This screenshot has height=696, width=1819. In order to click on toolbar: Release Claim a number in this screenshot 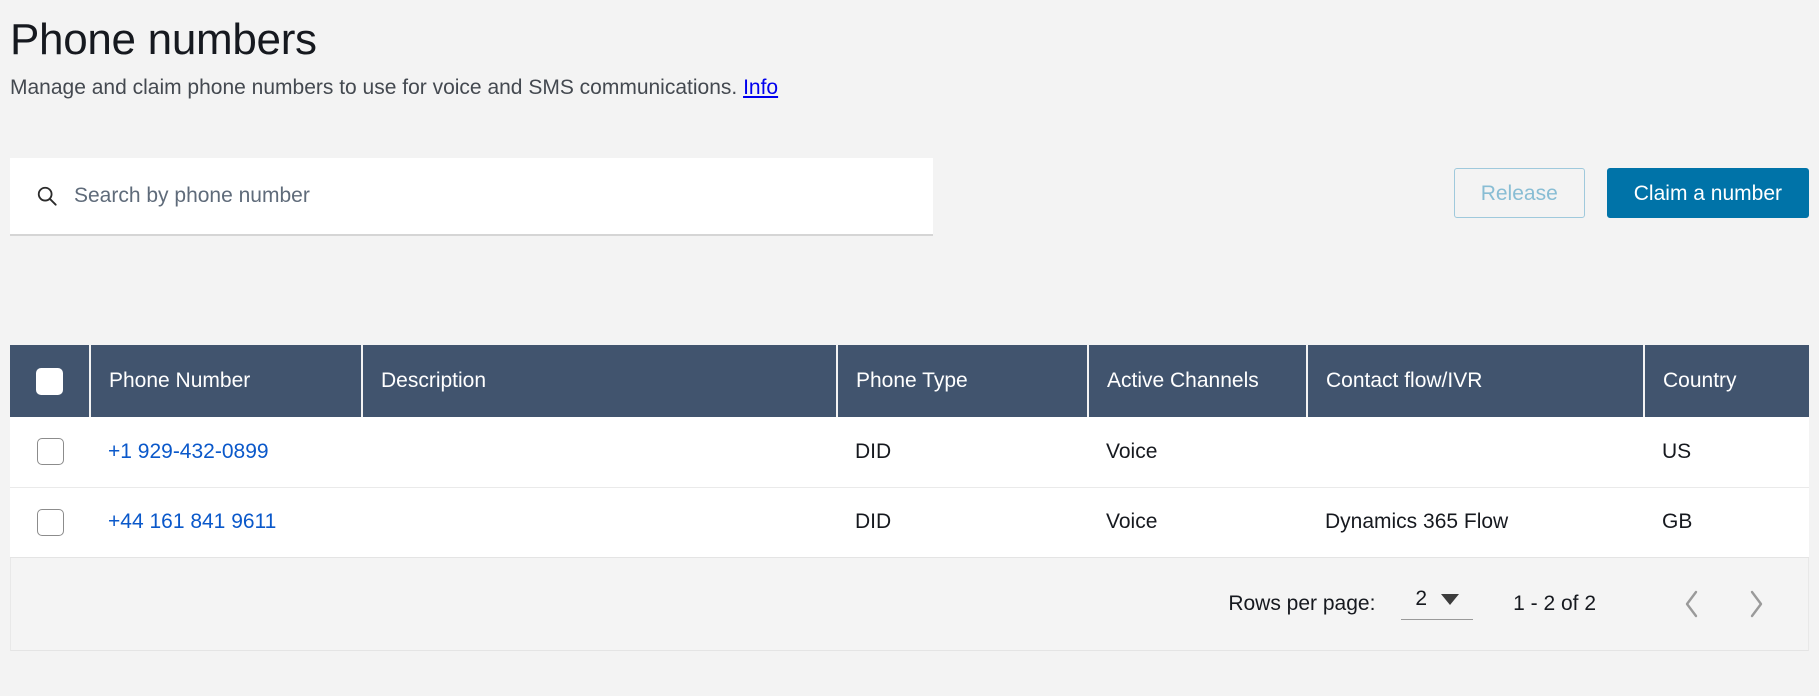, I will do `click(909, 197)`.